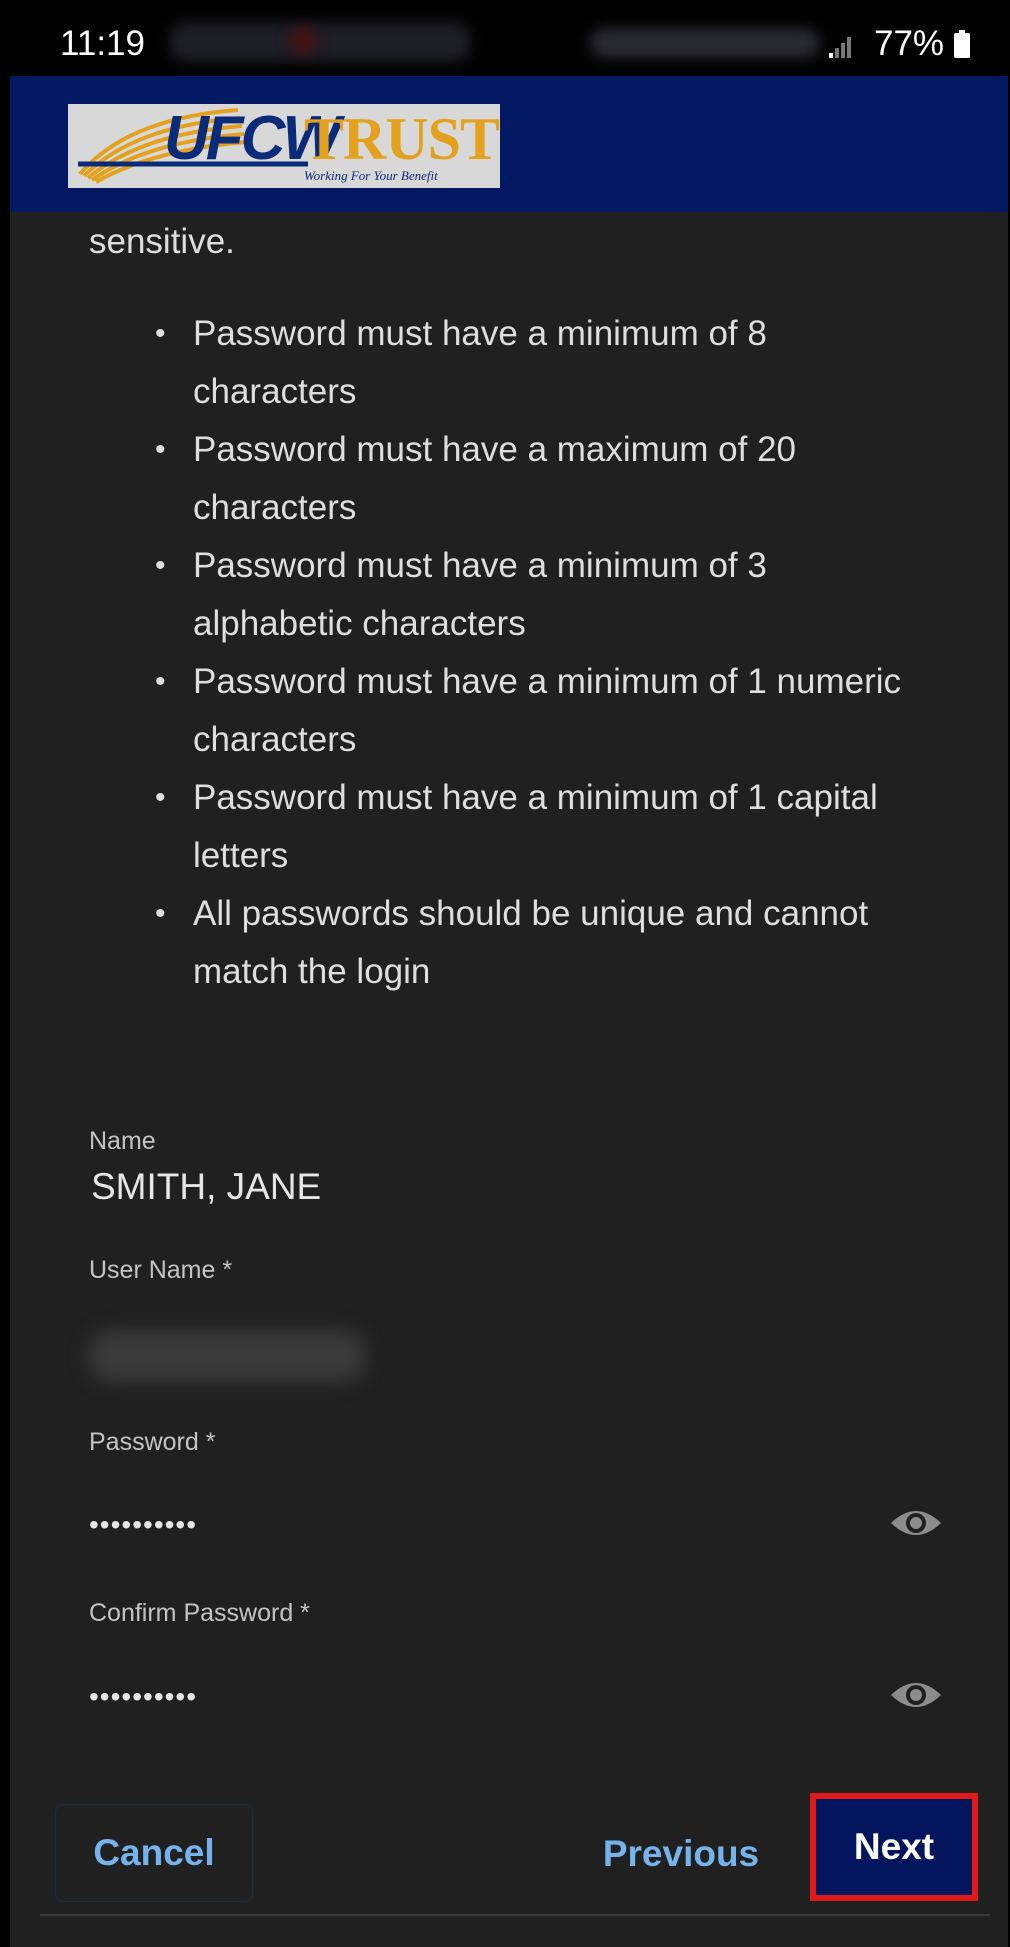 This screenshot has width=1010, height=1947. Describe the element at coordinates (154, 1853) in the screenshot. I see `cancel-button: Cancel` at that location.